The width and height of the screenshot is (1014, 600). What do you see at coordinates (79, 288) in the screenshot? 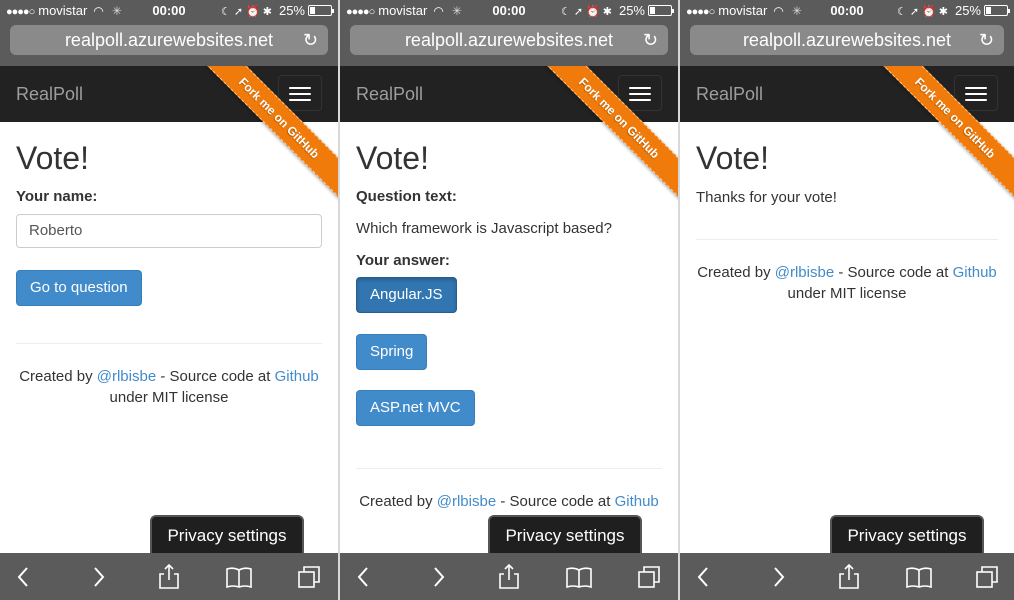
I see `go-to-question-button: Go to question` at bounding box center [79, 288].